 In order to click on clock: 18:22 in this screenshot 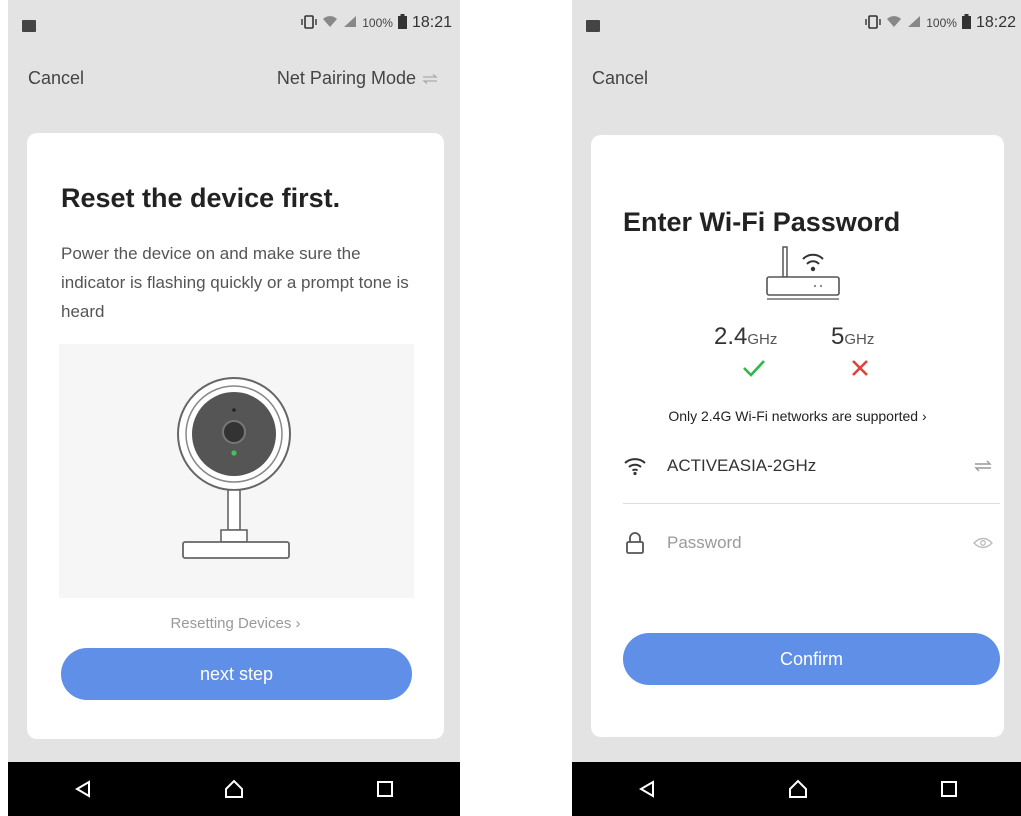, I will do `click(995, 22)`.